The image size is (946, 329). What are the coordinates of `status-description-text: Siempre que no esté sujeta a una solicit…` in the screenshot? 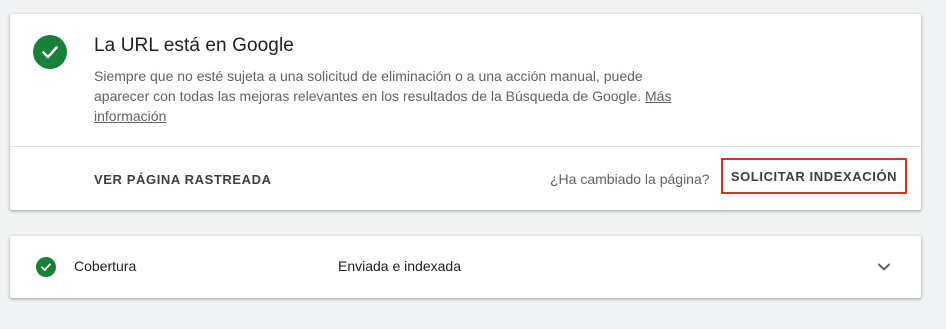 It's located at (368, 86).